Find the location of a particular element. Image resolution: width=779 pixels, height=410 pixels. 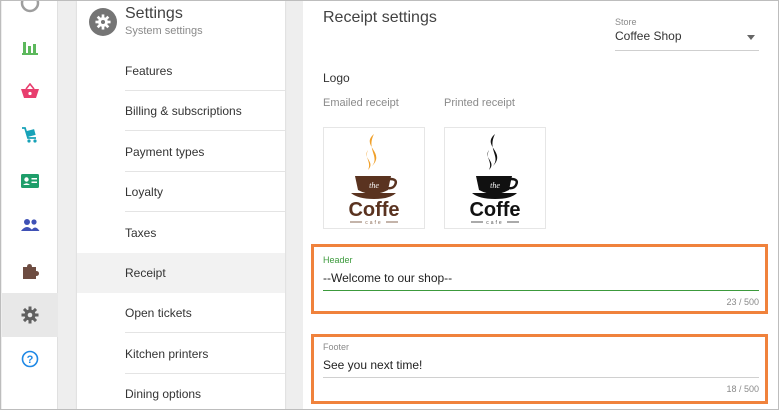

basket-icon is located at coordinates (30, 91).